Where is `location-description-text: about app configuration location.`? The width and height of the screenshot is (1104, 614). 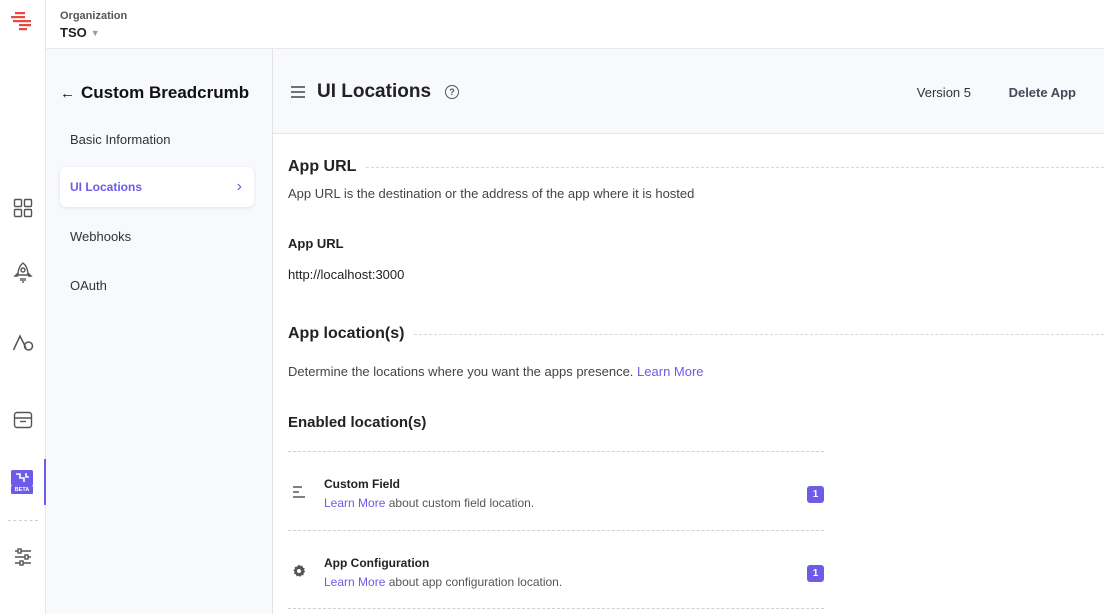
location-description-text: about app configuration location. is located at coordinates (475, 582).